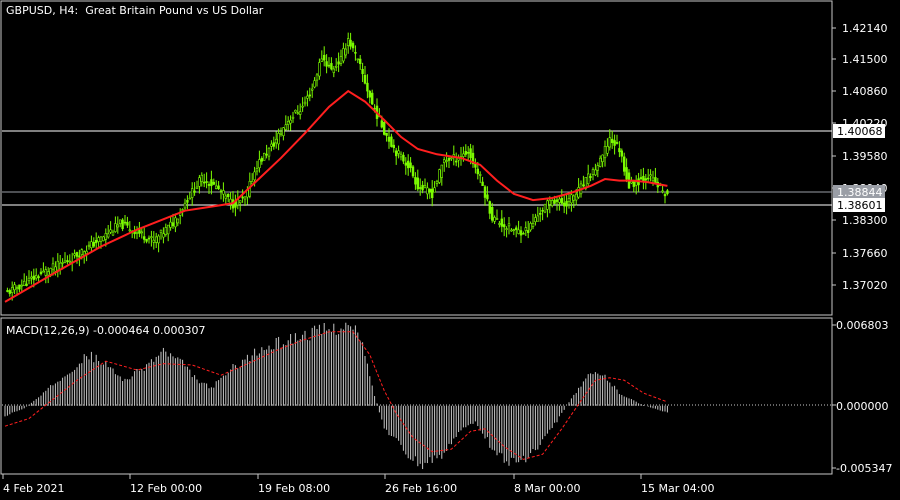 This screenshot has width=900, height=500. I want to click on time-label: 26 Feb 16:00, so click(421, 488).